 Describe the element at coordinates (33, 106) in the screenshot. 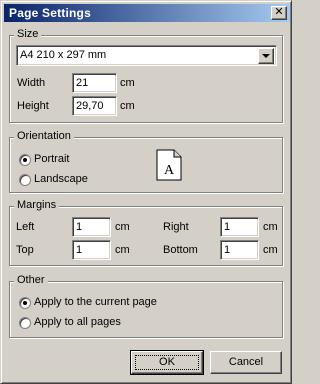

I see `height-label: Height` at that location.